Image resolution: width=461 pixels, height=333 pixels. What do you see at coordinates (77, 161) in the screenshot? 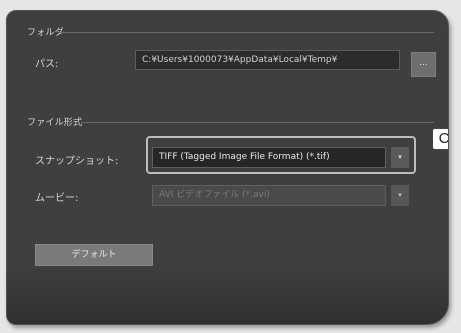
I see `snapshot-label: スナップショット:` at bounding box center [77, 161].